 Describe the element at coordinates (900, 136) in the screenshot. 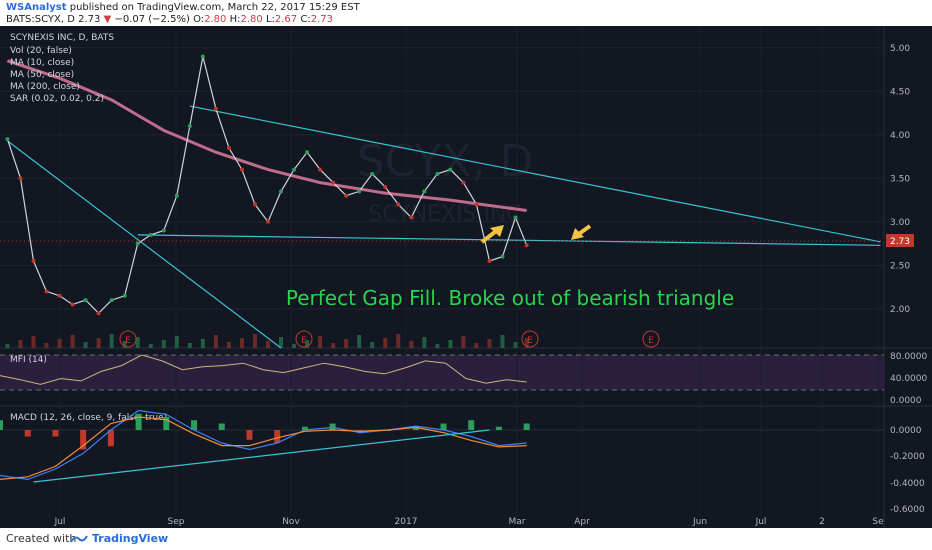

I see `price-tick-label: 4.00` at that location.